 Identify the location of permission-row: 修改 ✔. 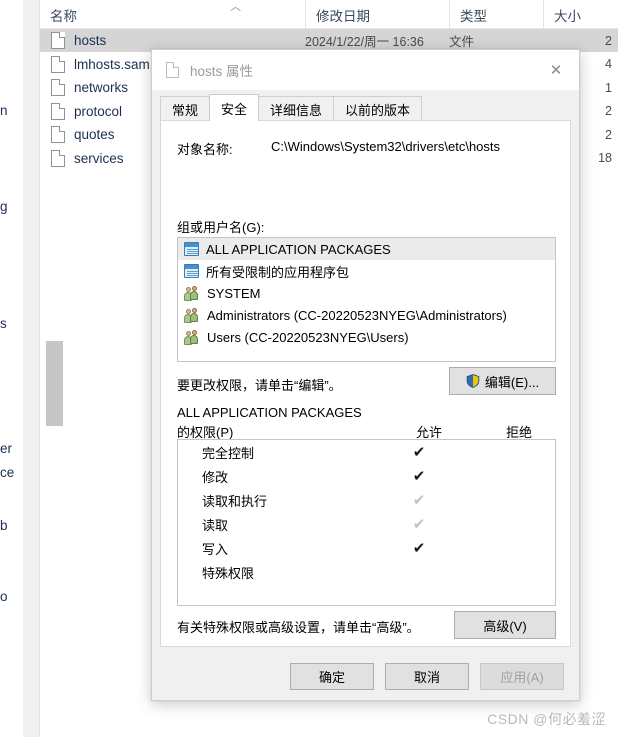
(366, 476).